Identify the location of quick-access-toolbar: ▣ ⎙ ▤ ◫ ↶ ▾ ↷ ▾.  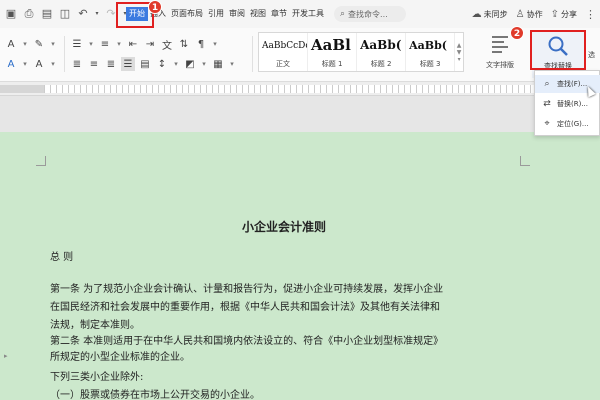
(68, 14).